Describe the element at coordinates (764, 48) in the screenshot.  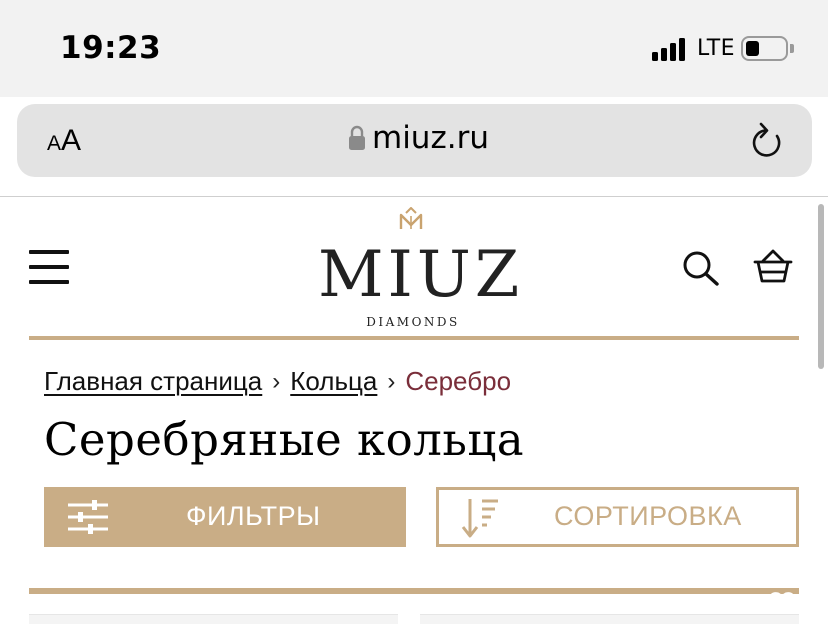
I see `battery-icon` at that location.